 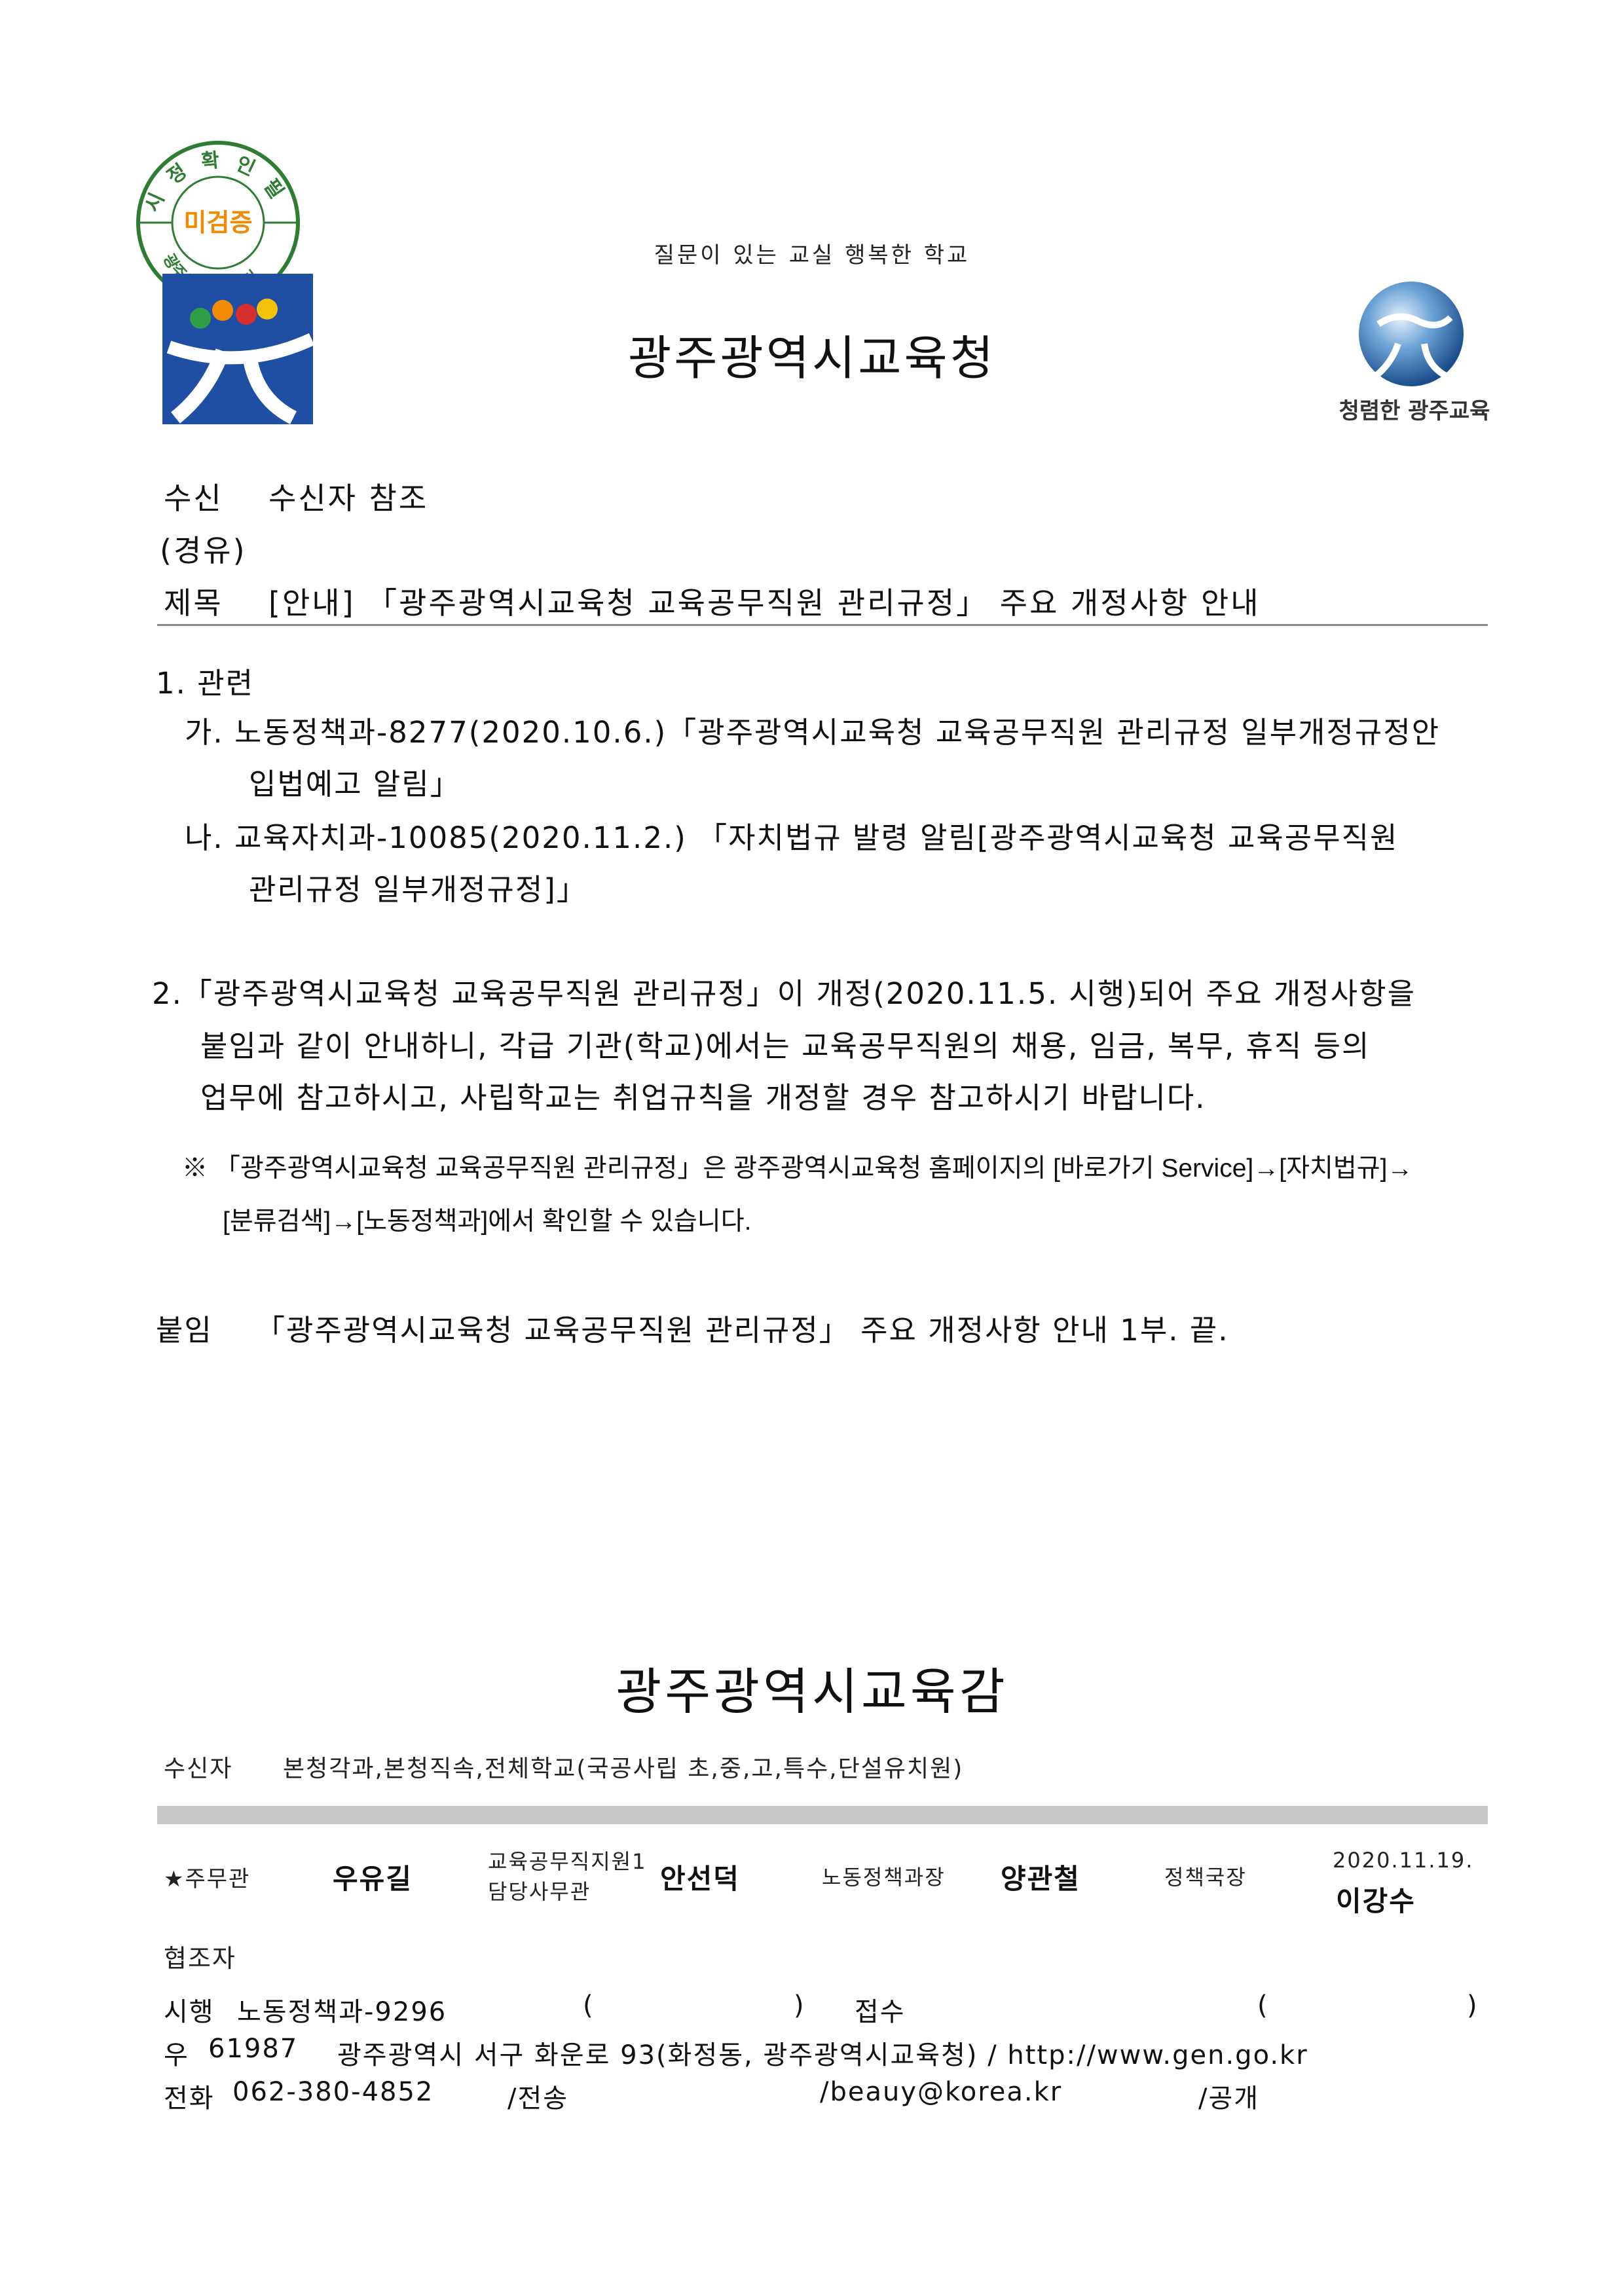 What do you see at coordinates (1414, 411) in the screenshot?
I see `logo-caption: 청렴한 광주교육` at bounding box center [1414, 411].